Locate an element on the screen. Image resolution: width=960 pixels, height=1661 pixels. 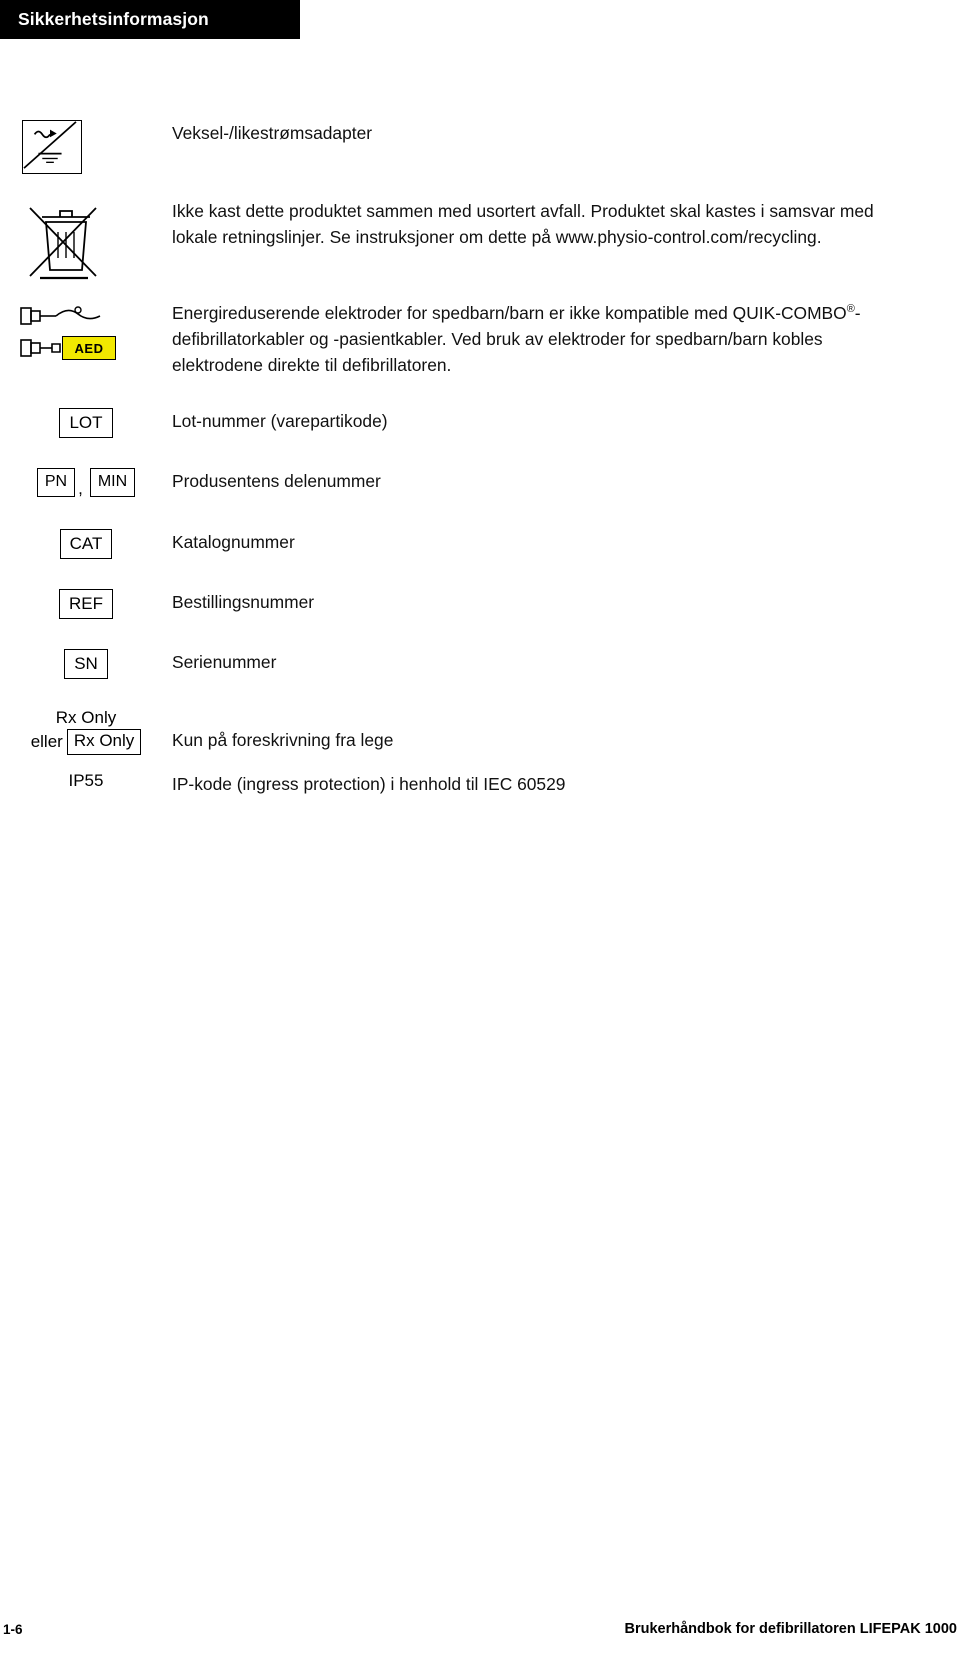
weee-crossed-out-bin-icon is located at coordinates (61, 241).